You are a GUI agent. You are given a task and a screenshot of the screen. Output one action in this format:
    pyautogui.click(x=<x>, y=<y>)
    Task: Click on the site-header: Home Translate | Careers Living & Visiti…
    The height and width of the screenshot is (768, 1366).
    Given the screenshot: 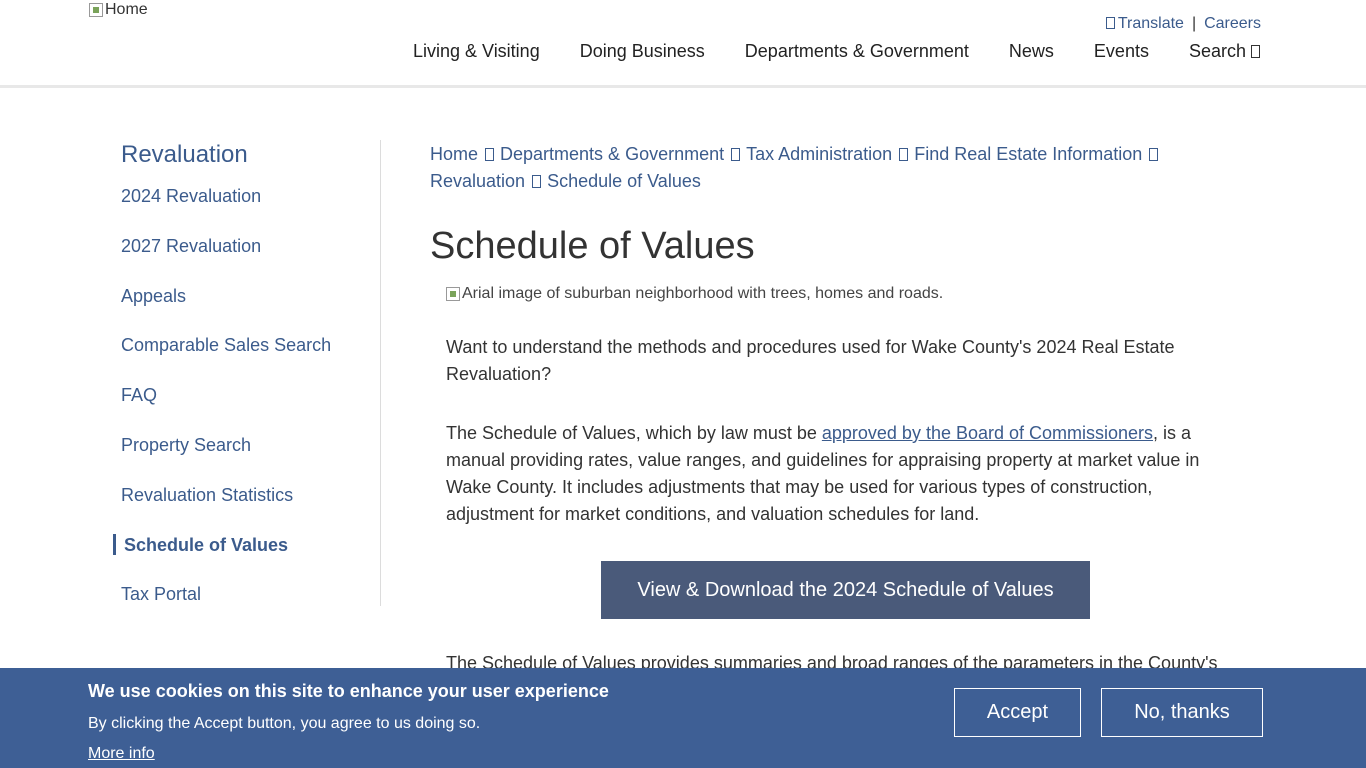 What is the action you would take?
    pyautogui.click(x=683, y=44)
    